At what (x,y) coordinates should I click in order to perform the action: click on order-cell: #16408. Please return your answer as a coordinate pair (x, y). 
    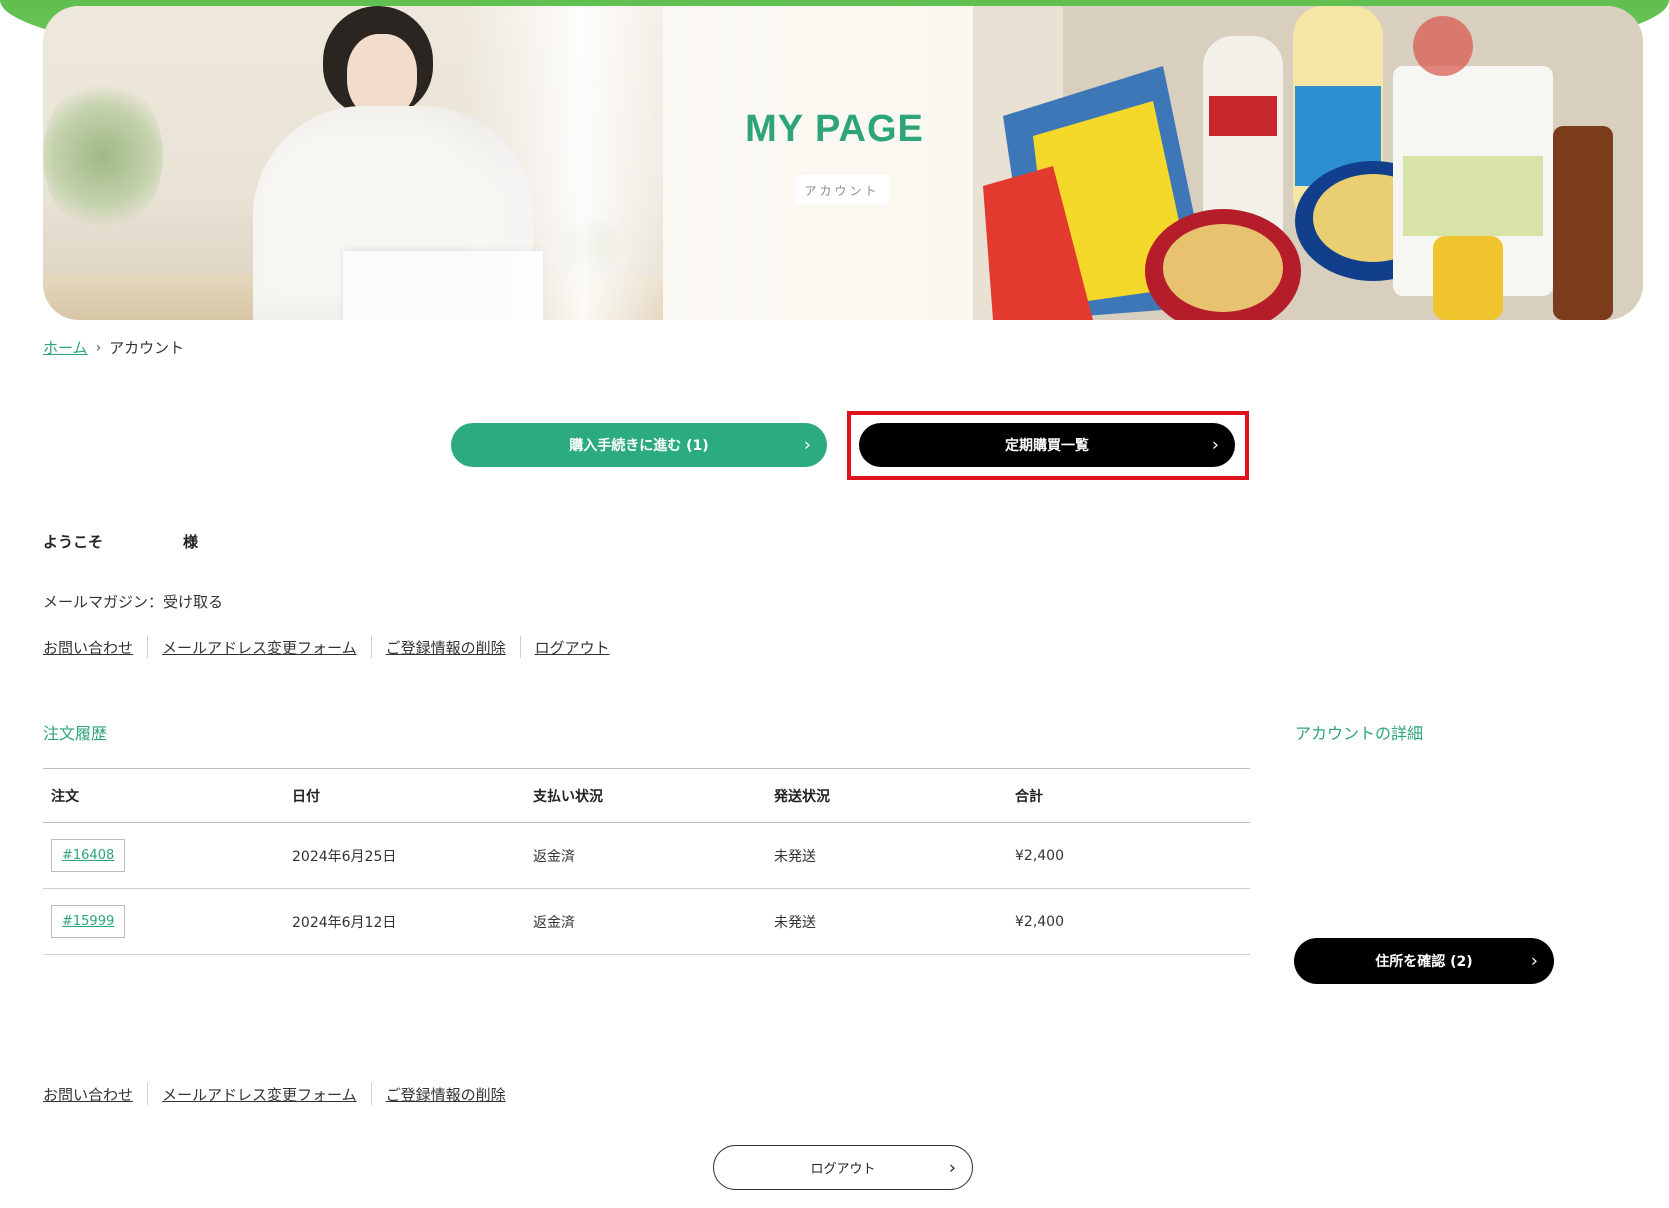
    Looking at the image, I should click on (163, 855).